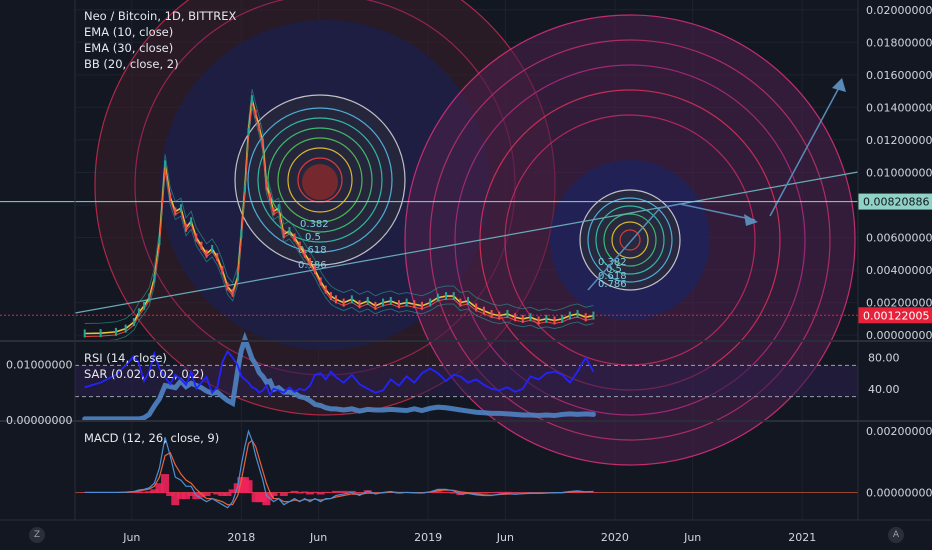  I want to click on auto-scale-button: A, so click(896, 535).